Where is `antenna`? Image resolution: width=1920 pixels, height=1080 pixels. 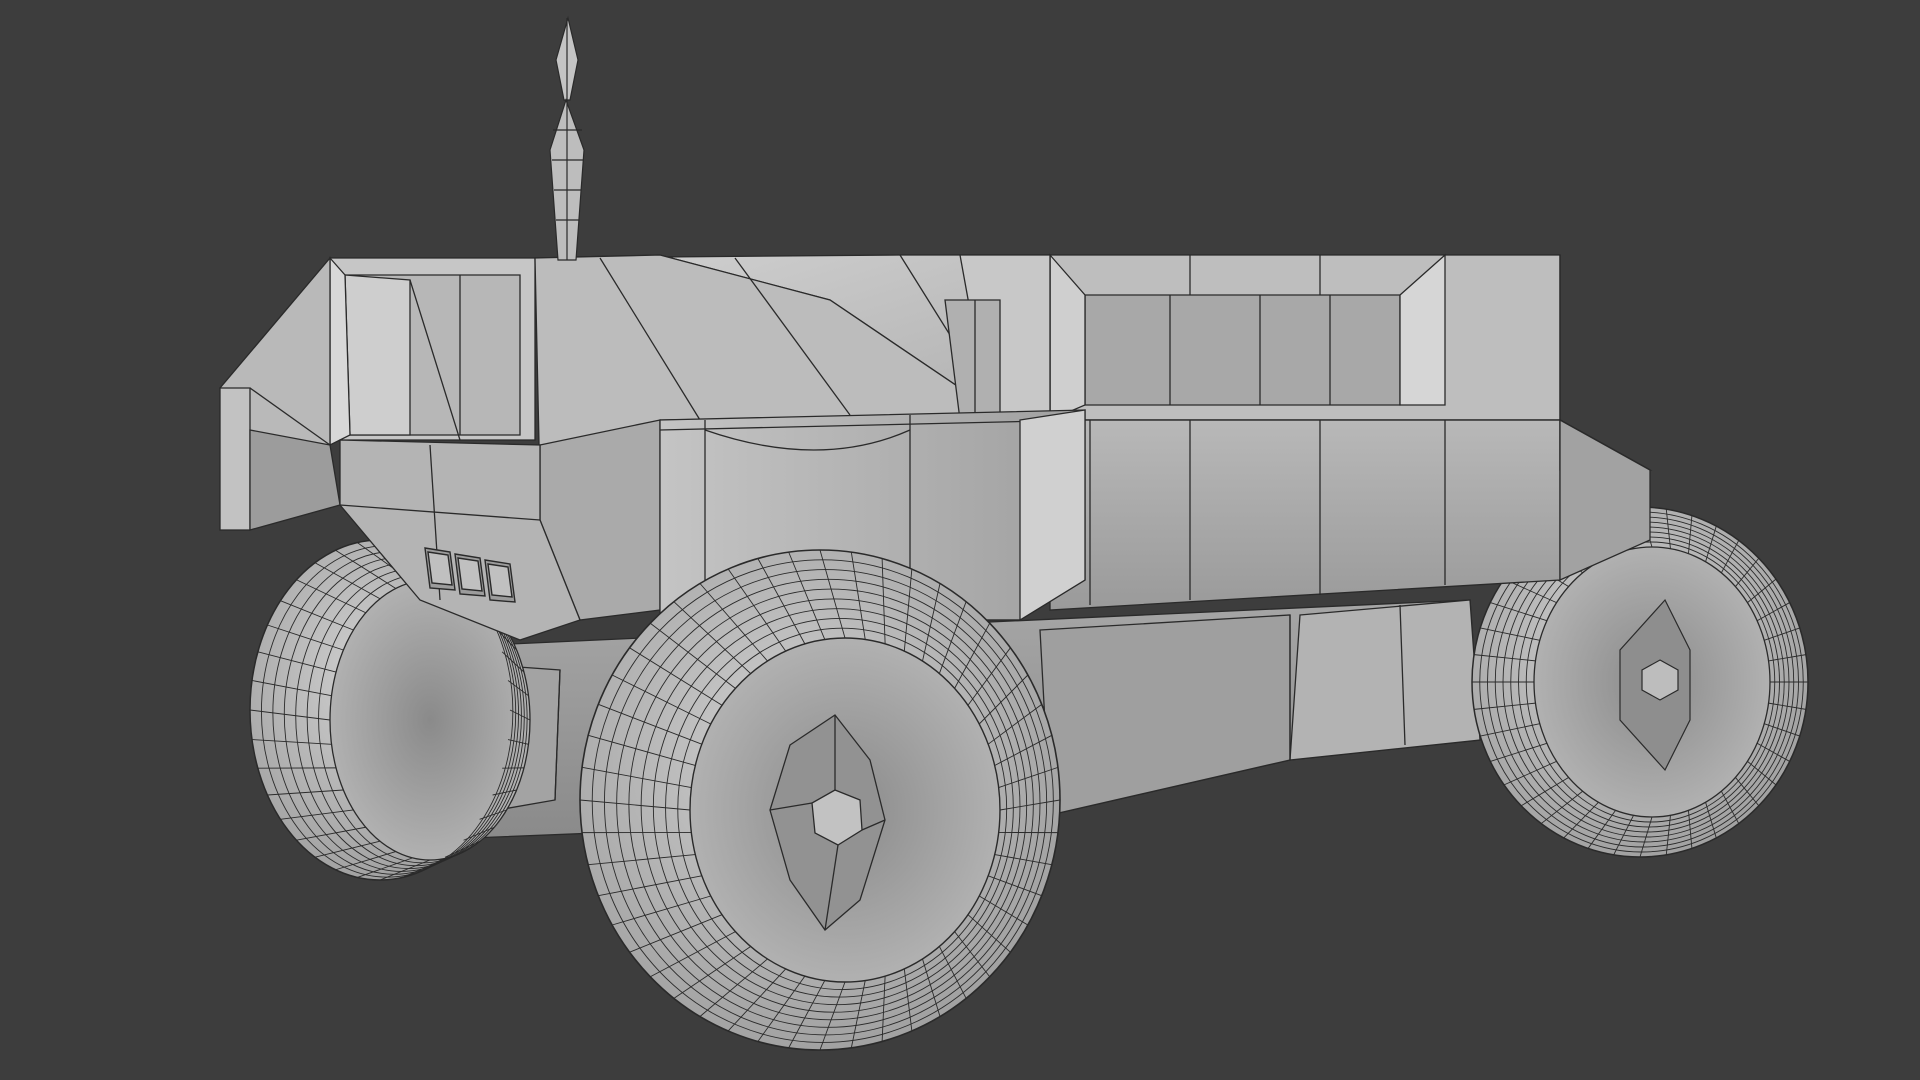 antenna is located at coordinates (567, 138).